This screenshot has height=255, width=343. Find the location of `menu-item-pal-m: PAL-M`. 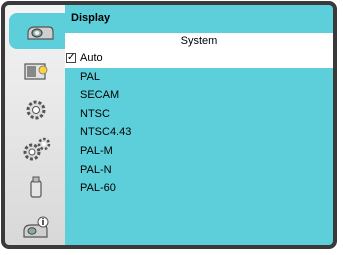

menu-item-pal-m: PAL-M is located at coordinates (199, 151).